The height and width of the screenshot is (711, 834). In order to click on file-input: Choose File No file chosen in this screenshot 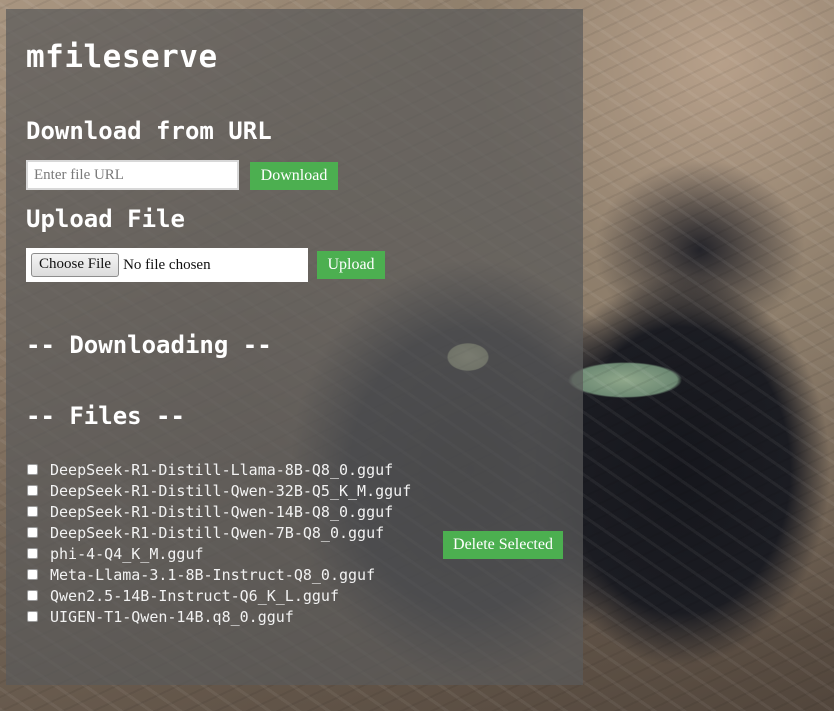, I will do `click(167, 265)`.